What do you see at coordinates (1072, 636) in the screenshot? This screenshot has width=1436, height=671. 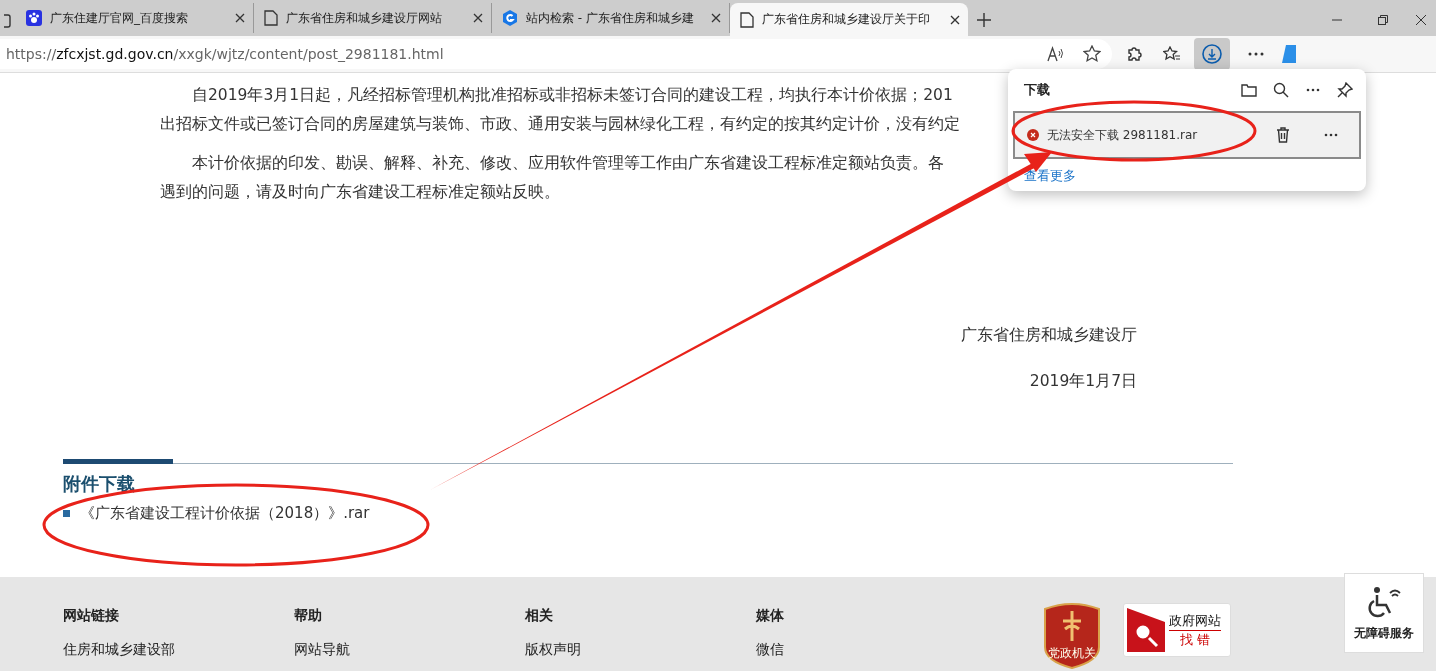 I see `emblem-badge: 党政机关` at bounding box center [1072, 636].